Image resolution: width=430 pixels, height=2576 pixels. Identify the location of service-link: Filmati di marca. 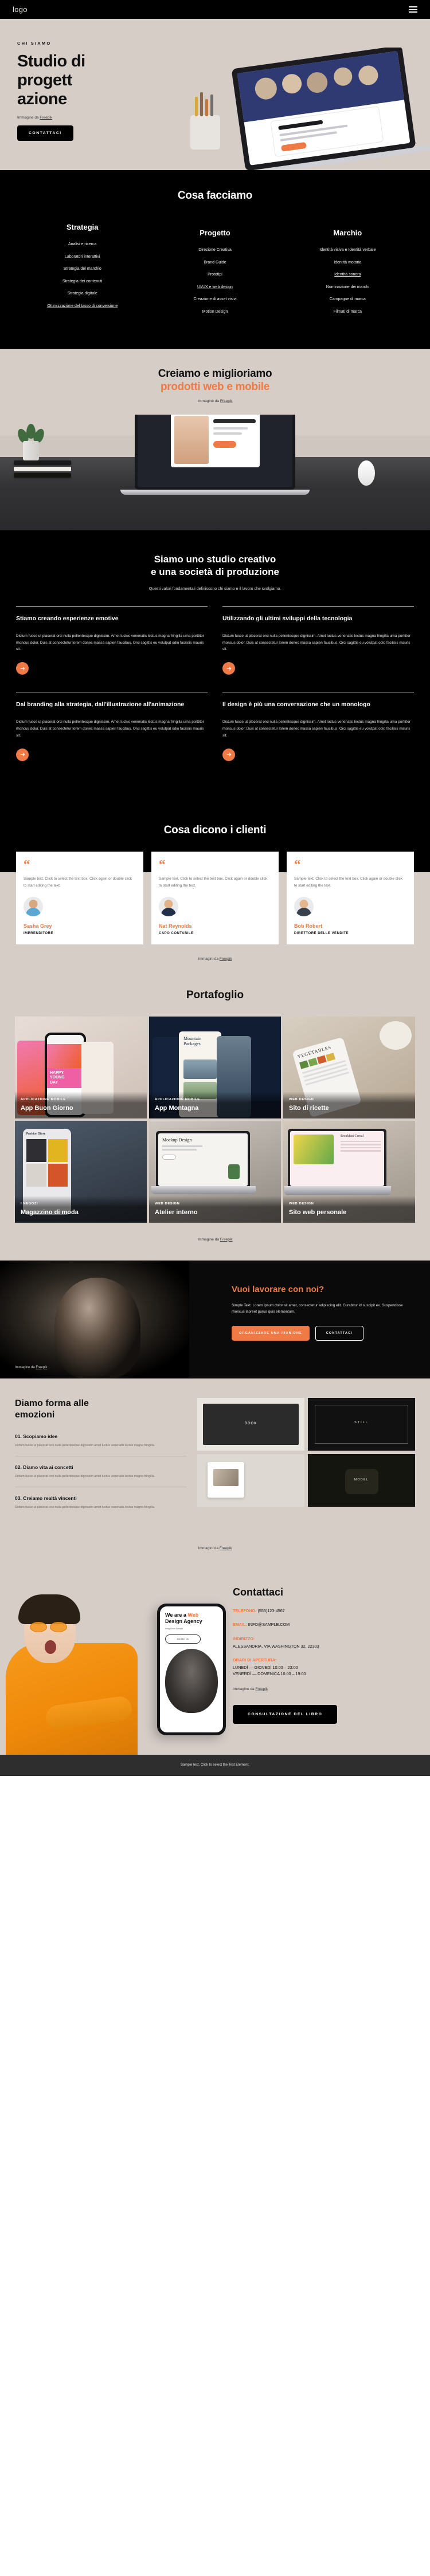
(348, 312).